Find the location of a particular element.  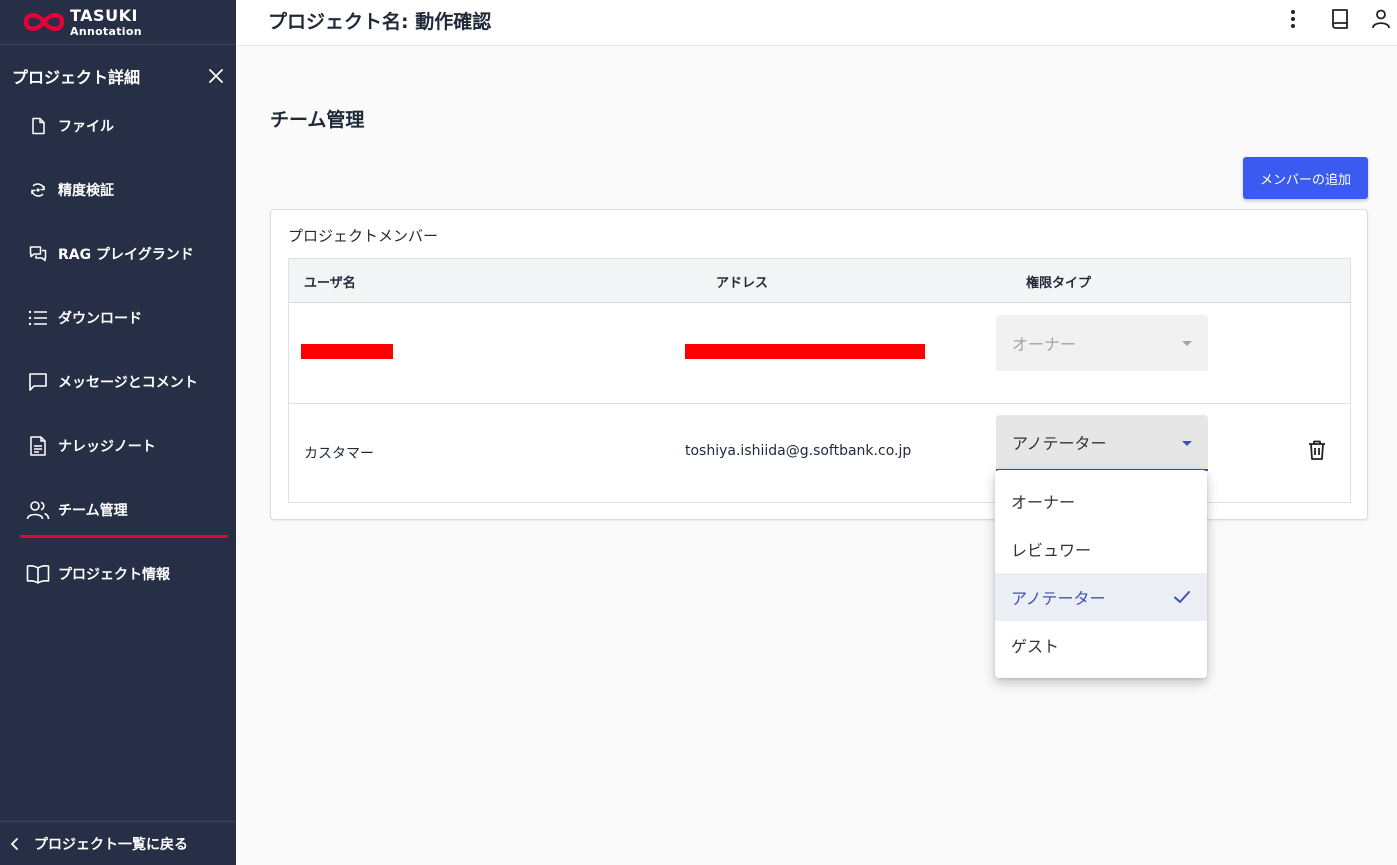

role-select-value: オーナー is located at coordinates (1044, 344).